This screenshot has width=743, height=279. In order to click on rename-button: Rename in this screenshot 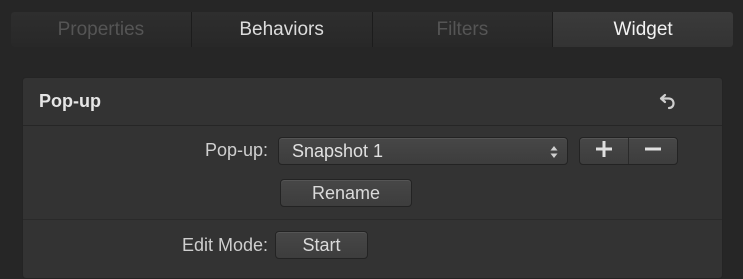, I will do `click(346, 193)`.